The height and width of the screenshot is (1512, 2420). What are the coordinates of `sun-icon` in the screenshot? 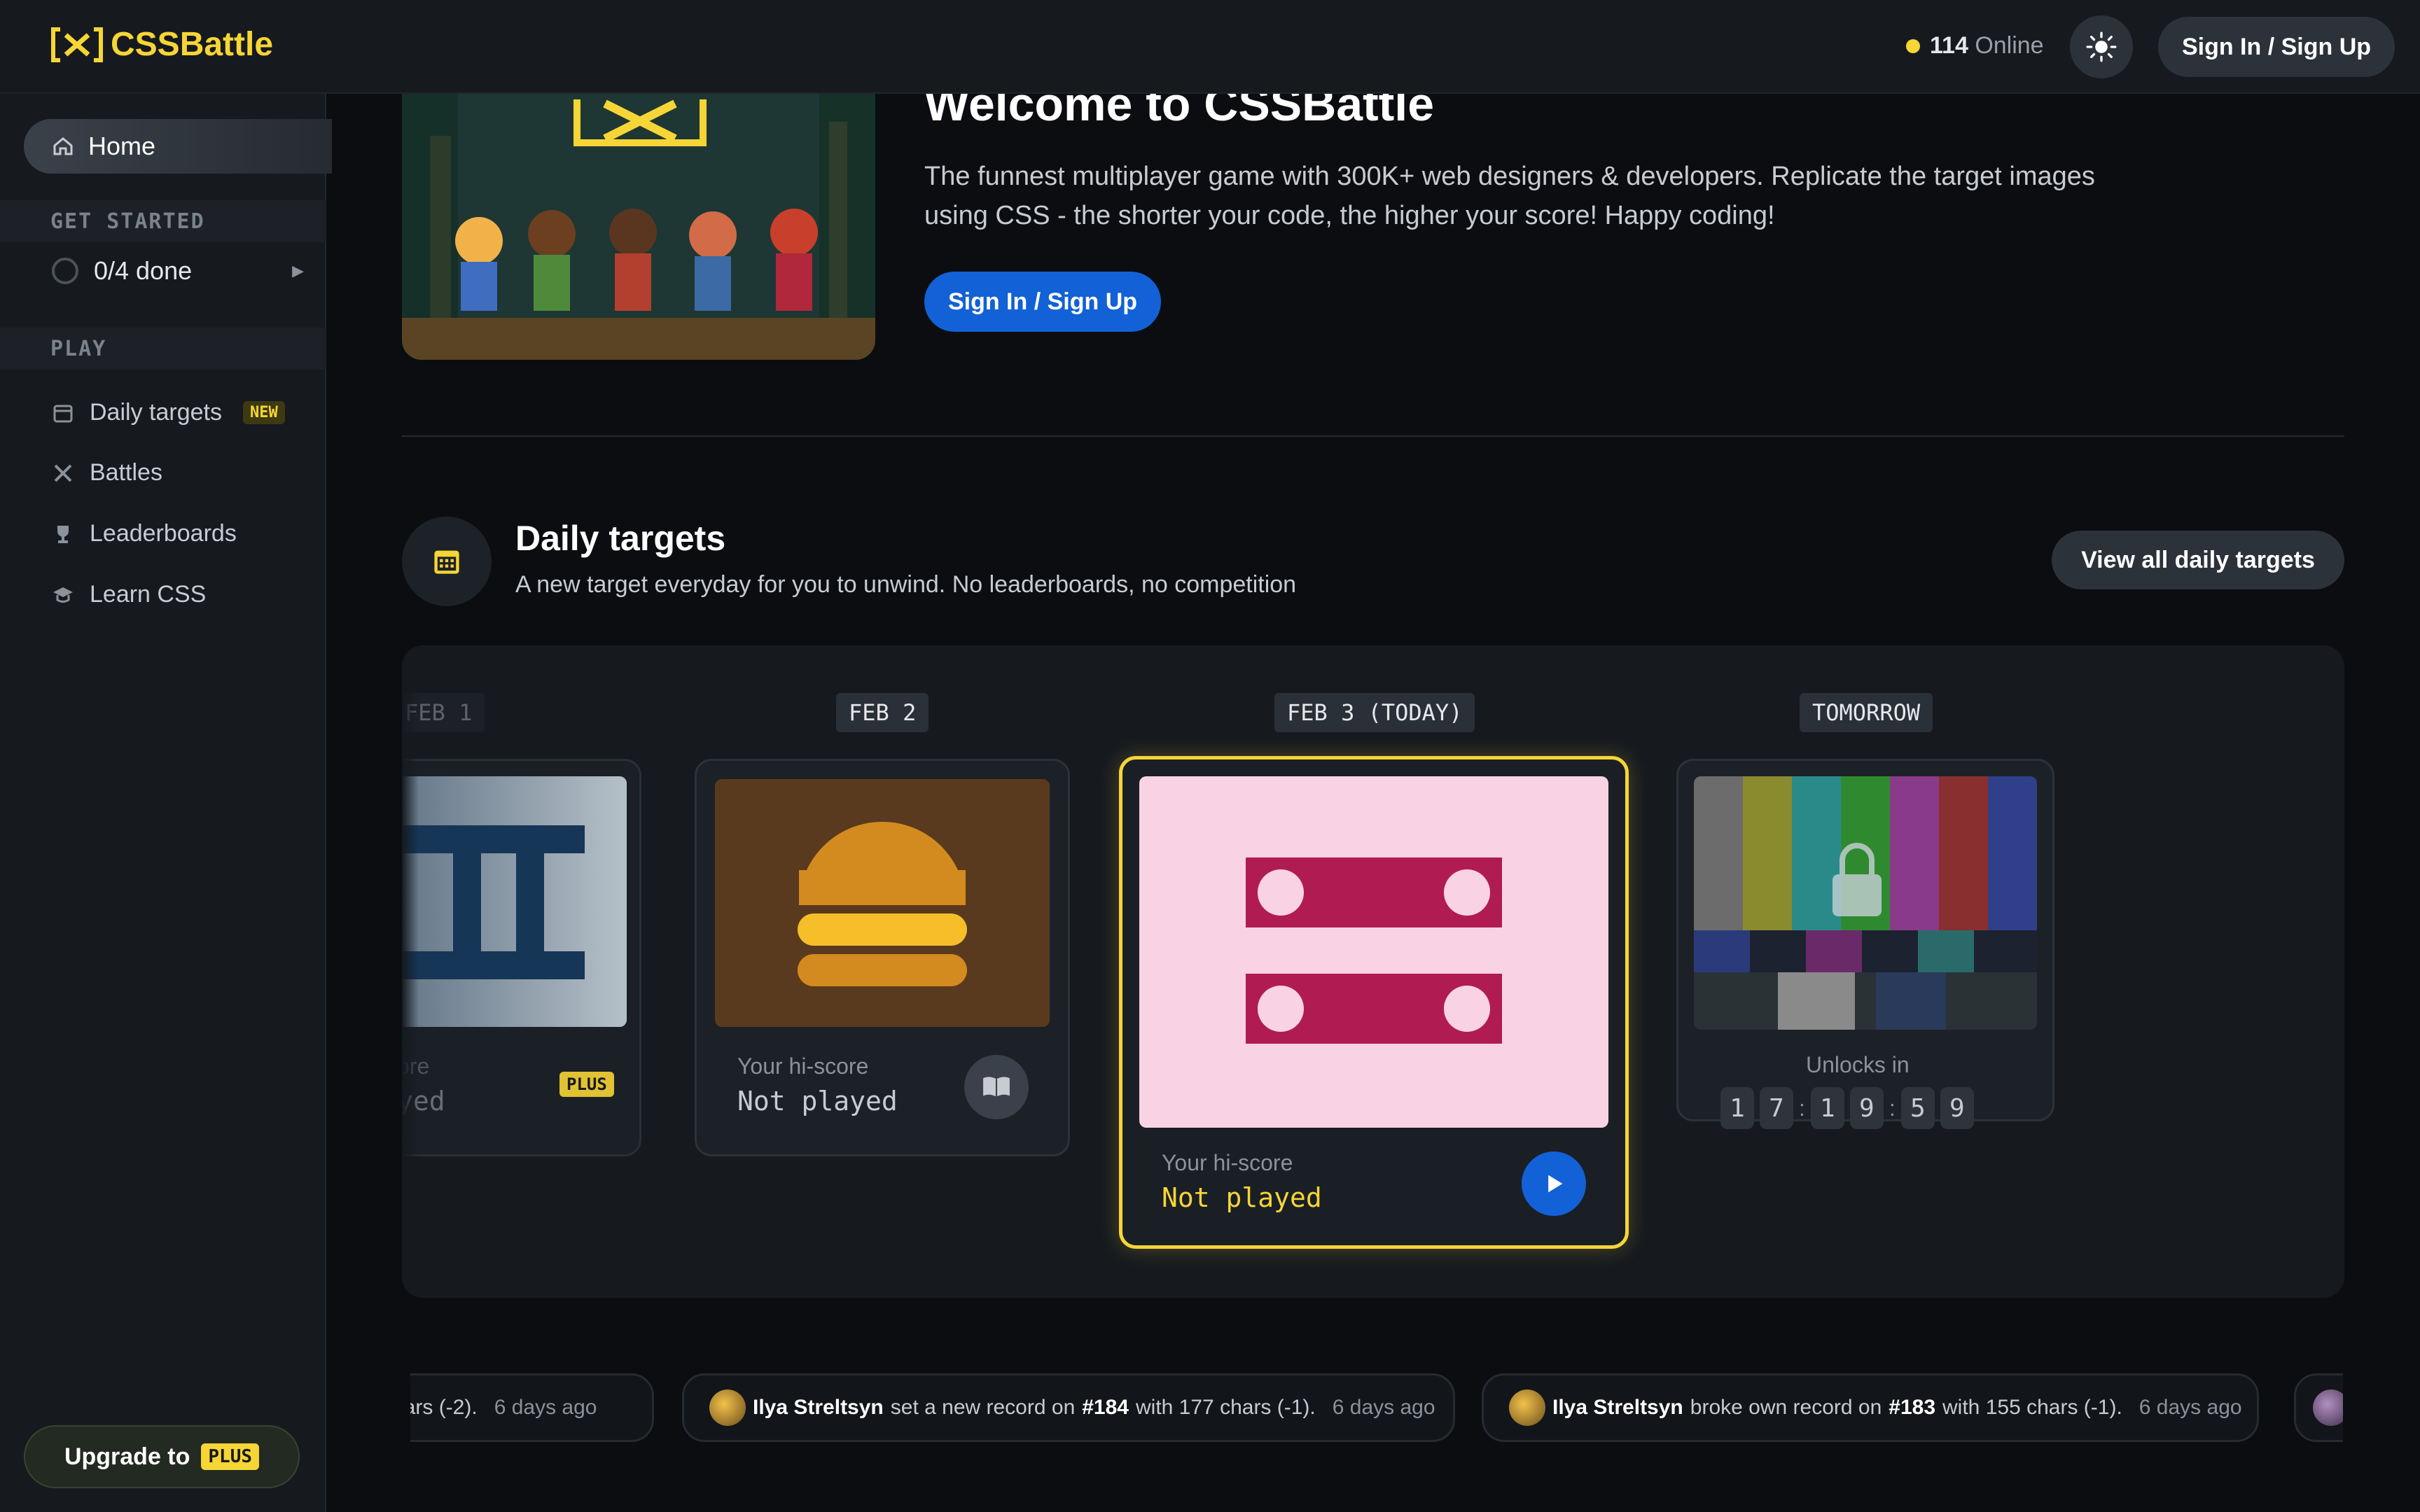 It's located at (2101, 46).